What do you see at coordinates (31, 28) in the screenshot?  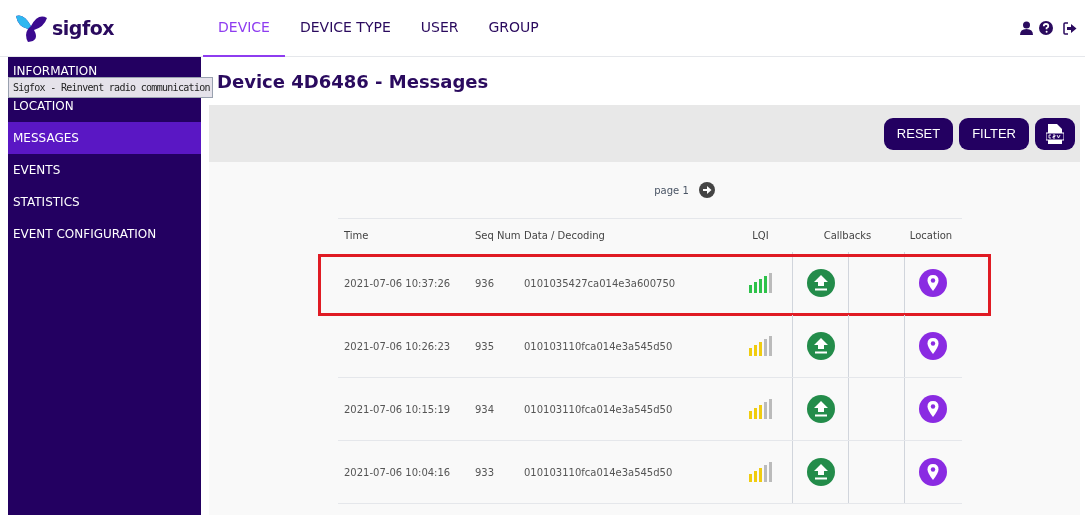 I see `butterfly-logo-icon` at bounding box center [31, 28].